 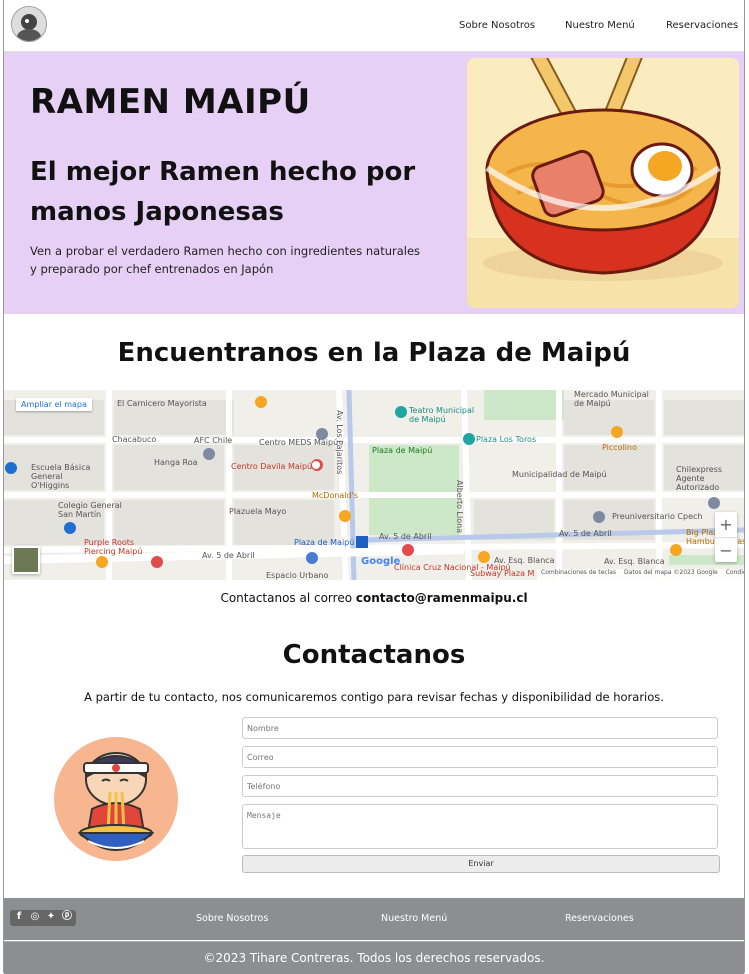 What do you see at coordinates (35, 917) in the screenshot?
I see `instagram-icon: ◎` at bounding box center [35, 917].